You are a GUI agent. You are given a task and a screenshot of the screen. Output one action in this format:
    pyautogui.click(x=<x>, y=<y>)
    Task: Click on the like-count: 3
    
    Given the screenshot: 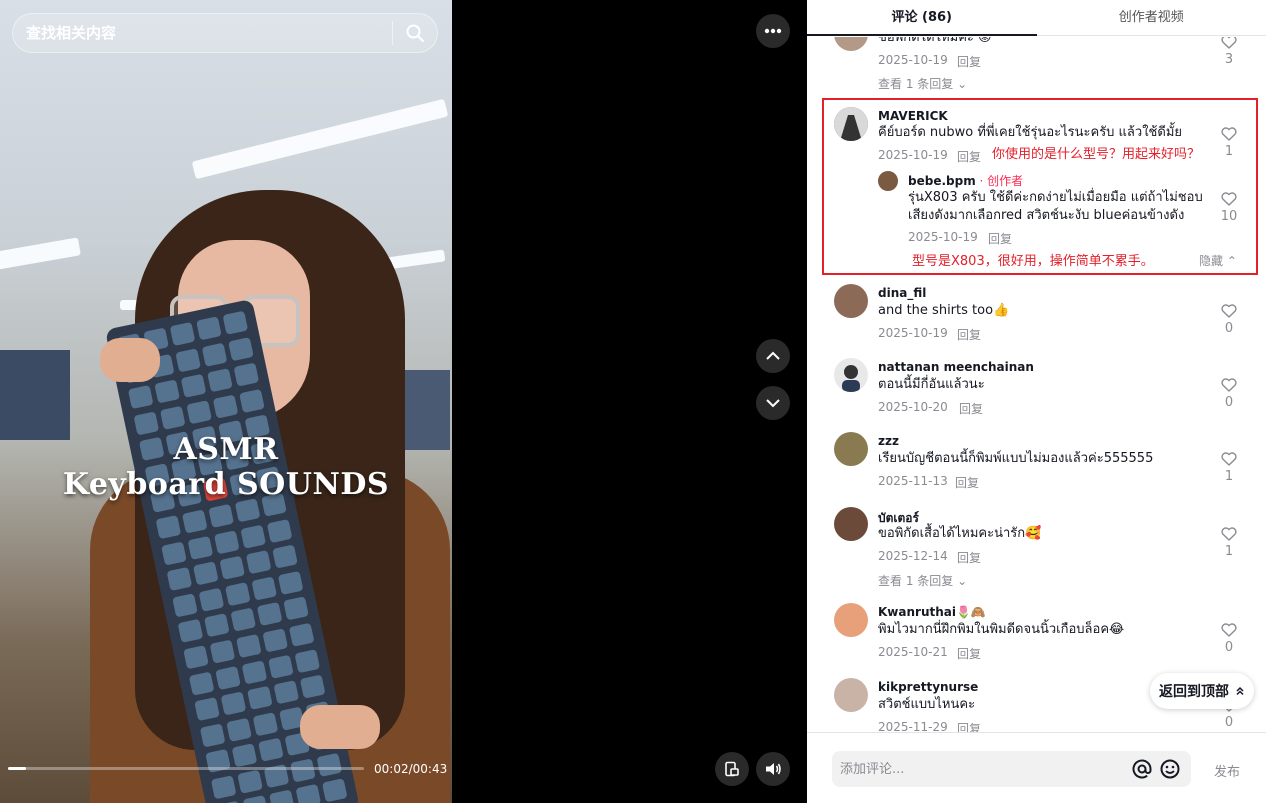 What is the action you would take?
    pyautogui.click(x=1229, y=59)
    